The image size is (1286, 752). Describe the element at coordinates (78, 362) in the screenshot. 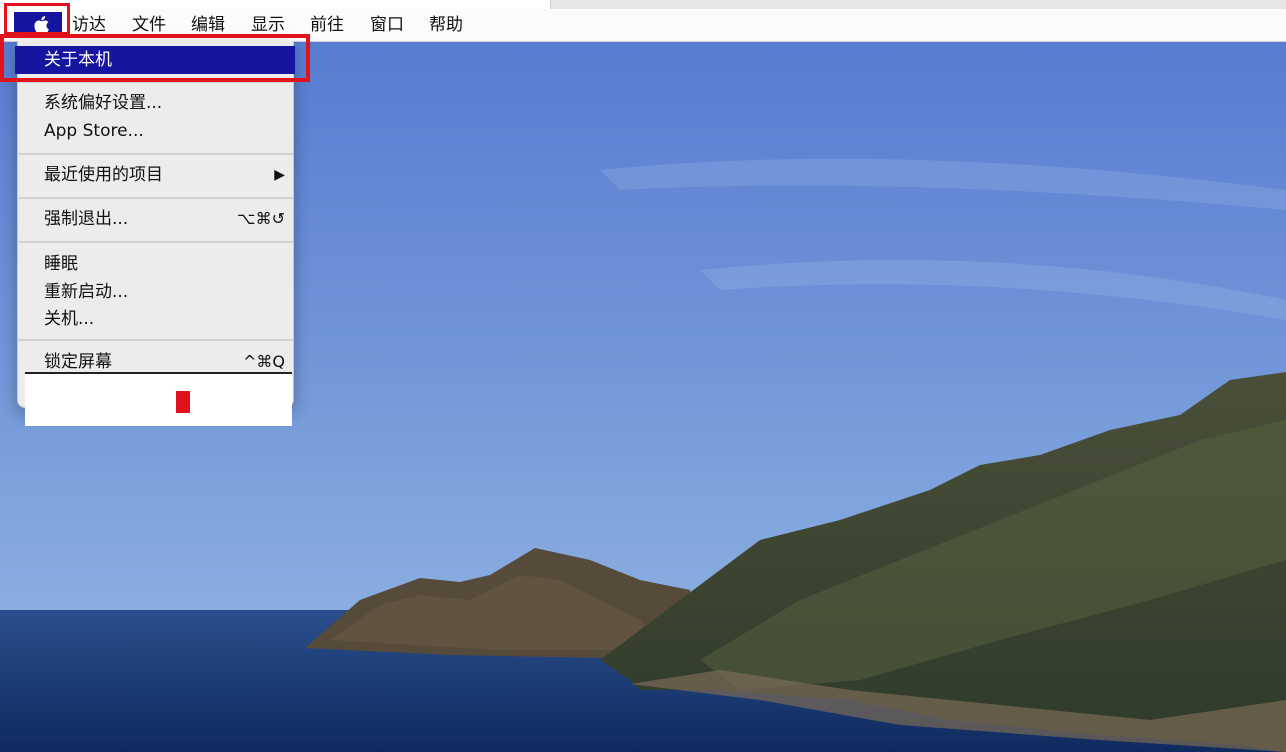

I see `menu-item-lock-screen: 锁定屏幕` at that location.